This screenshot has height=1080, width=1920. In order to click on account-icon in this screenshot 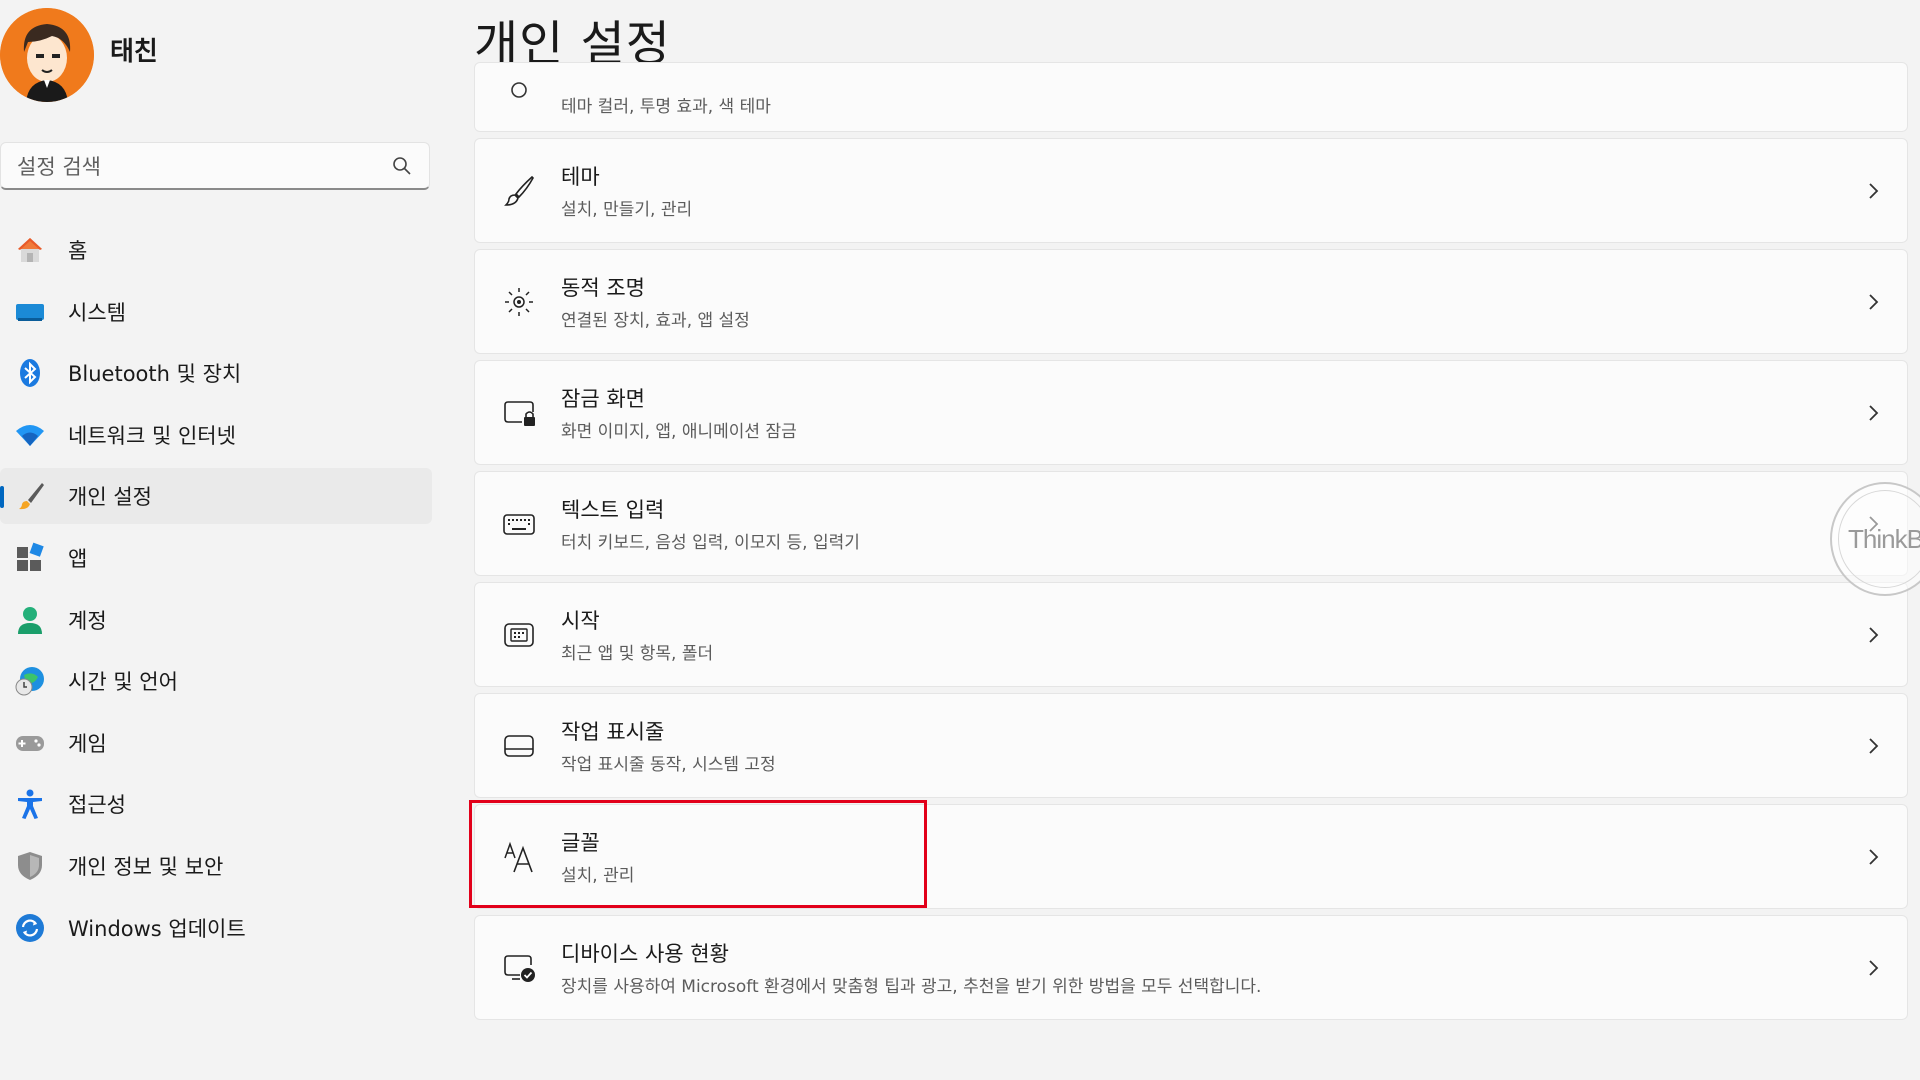, I will do `click(30, 620)`.